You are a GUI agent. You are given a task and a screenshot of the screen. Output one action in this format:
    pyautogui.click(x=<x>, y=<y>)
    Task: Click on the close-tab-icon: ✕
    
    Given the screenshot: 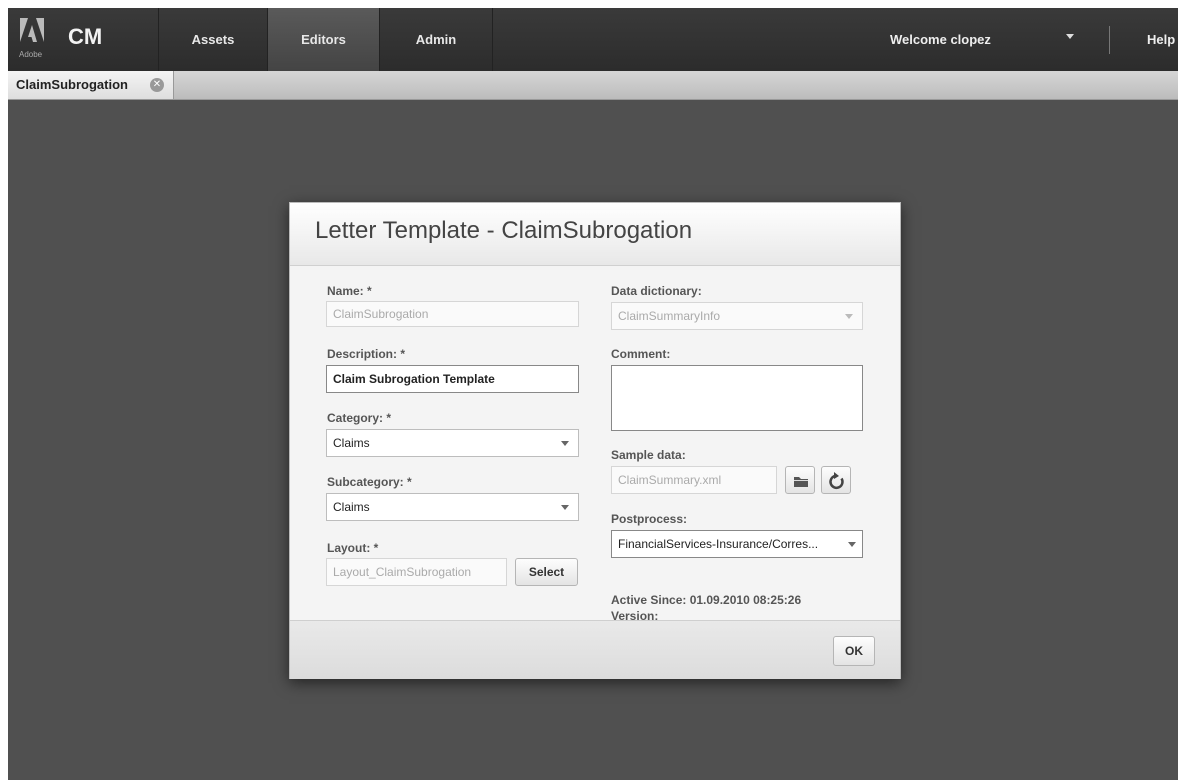 What is the action you would take?
    pyautogui.click(x=157, y=85)
    